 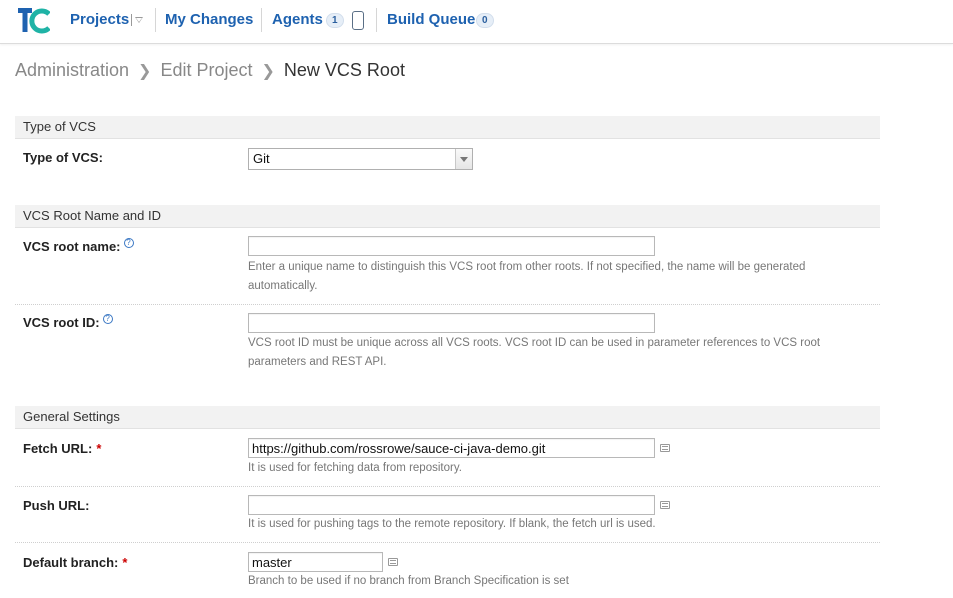 What do you see at coordinates (209, 20) in the screenshot?
I see `nav-my-changes-link: My Changes` at bounding box center [209, 20].